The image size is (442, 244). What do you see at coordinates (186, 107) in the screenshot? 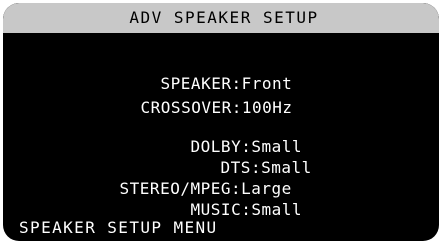
I see `setting-label: CROSSOVER` at bounding box center [186, 107].